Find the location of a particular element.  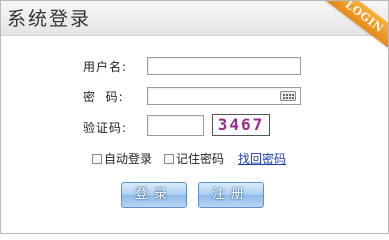

auto-login-label: 自动登录 is located at coordinates (128, 159).